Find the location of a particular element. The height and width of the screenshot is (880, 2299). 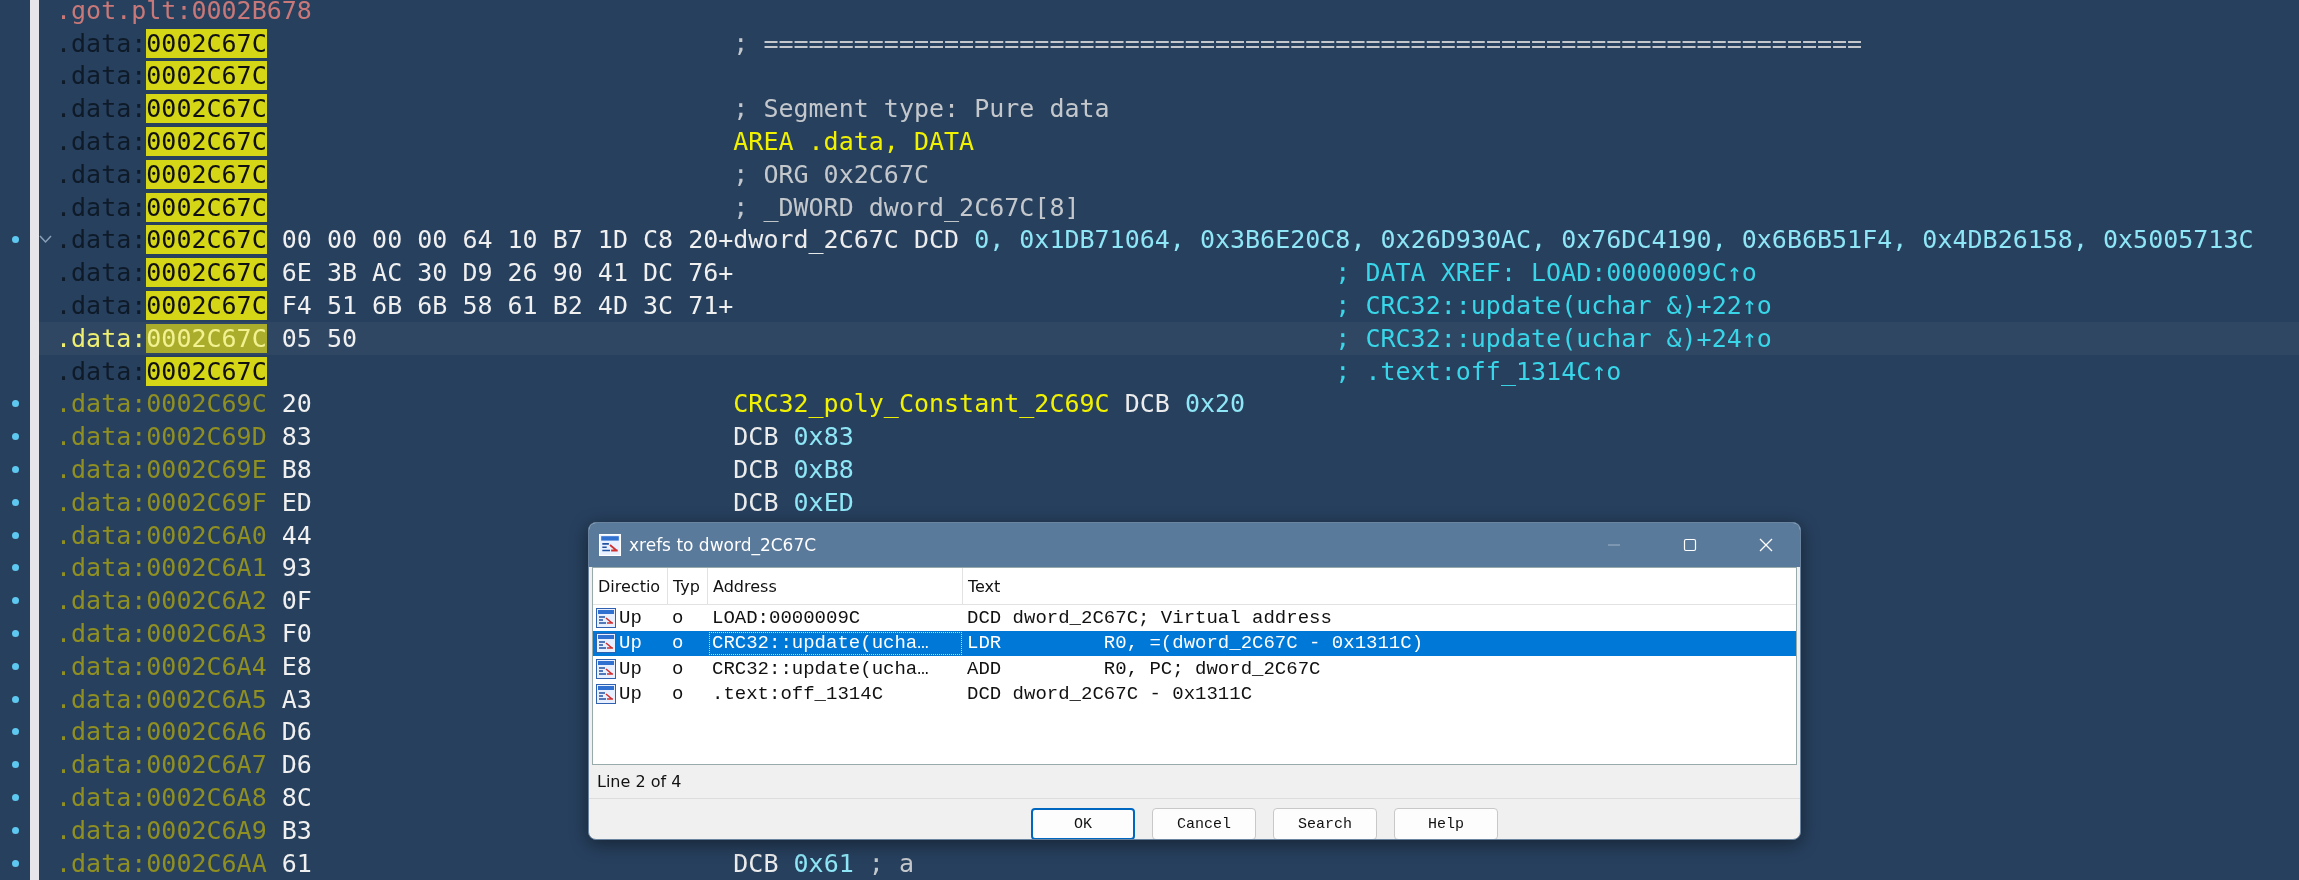

address-label: 0002C6A0 is located at coordinates (206, 535).